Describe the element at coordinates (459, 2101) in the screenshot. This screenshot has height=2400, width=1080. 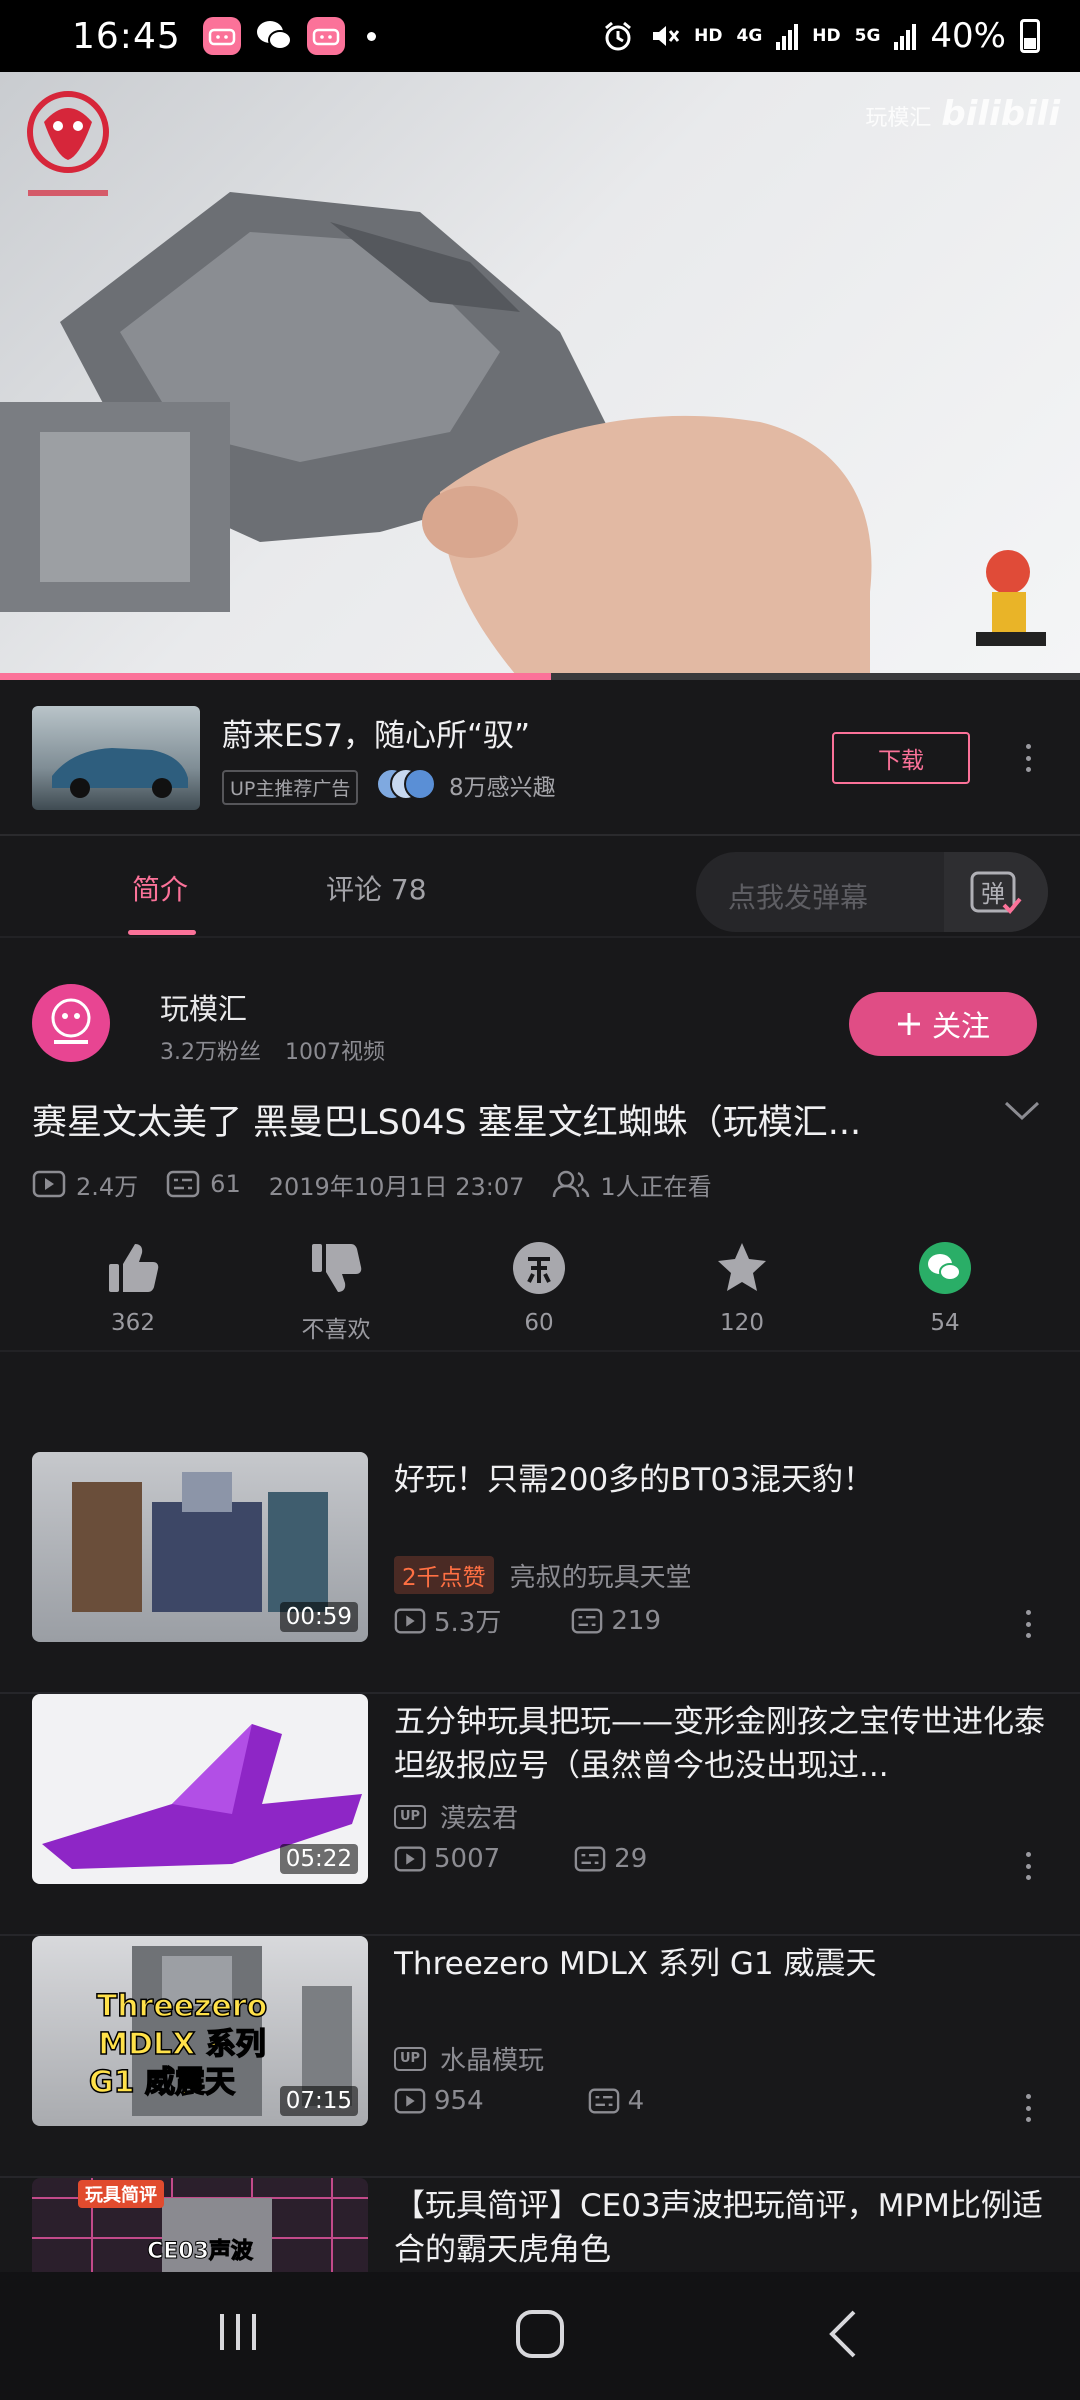
I see `related-view-count: 954` at that location.